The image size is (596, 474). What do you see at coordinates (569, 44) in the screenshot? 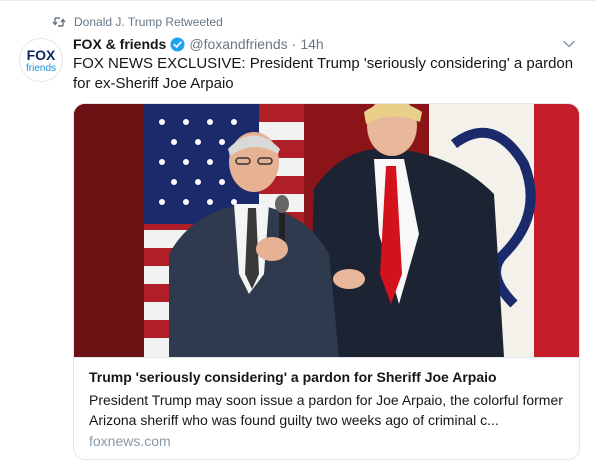
I see `chevron-down-icon` at bounding box center [569, 44].